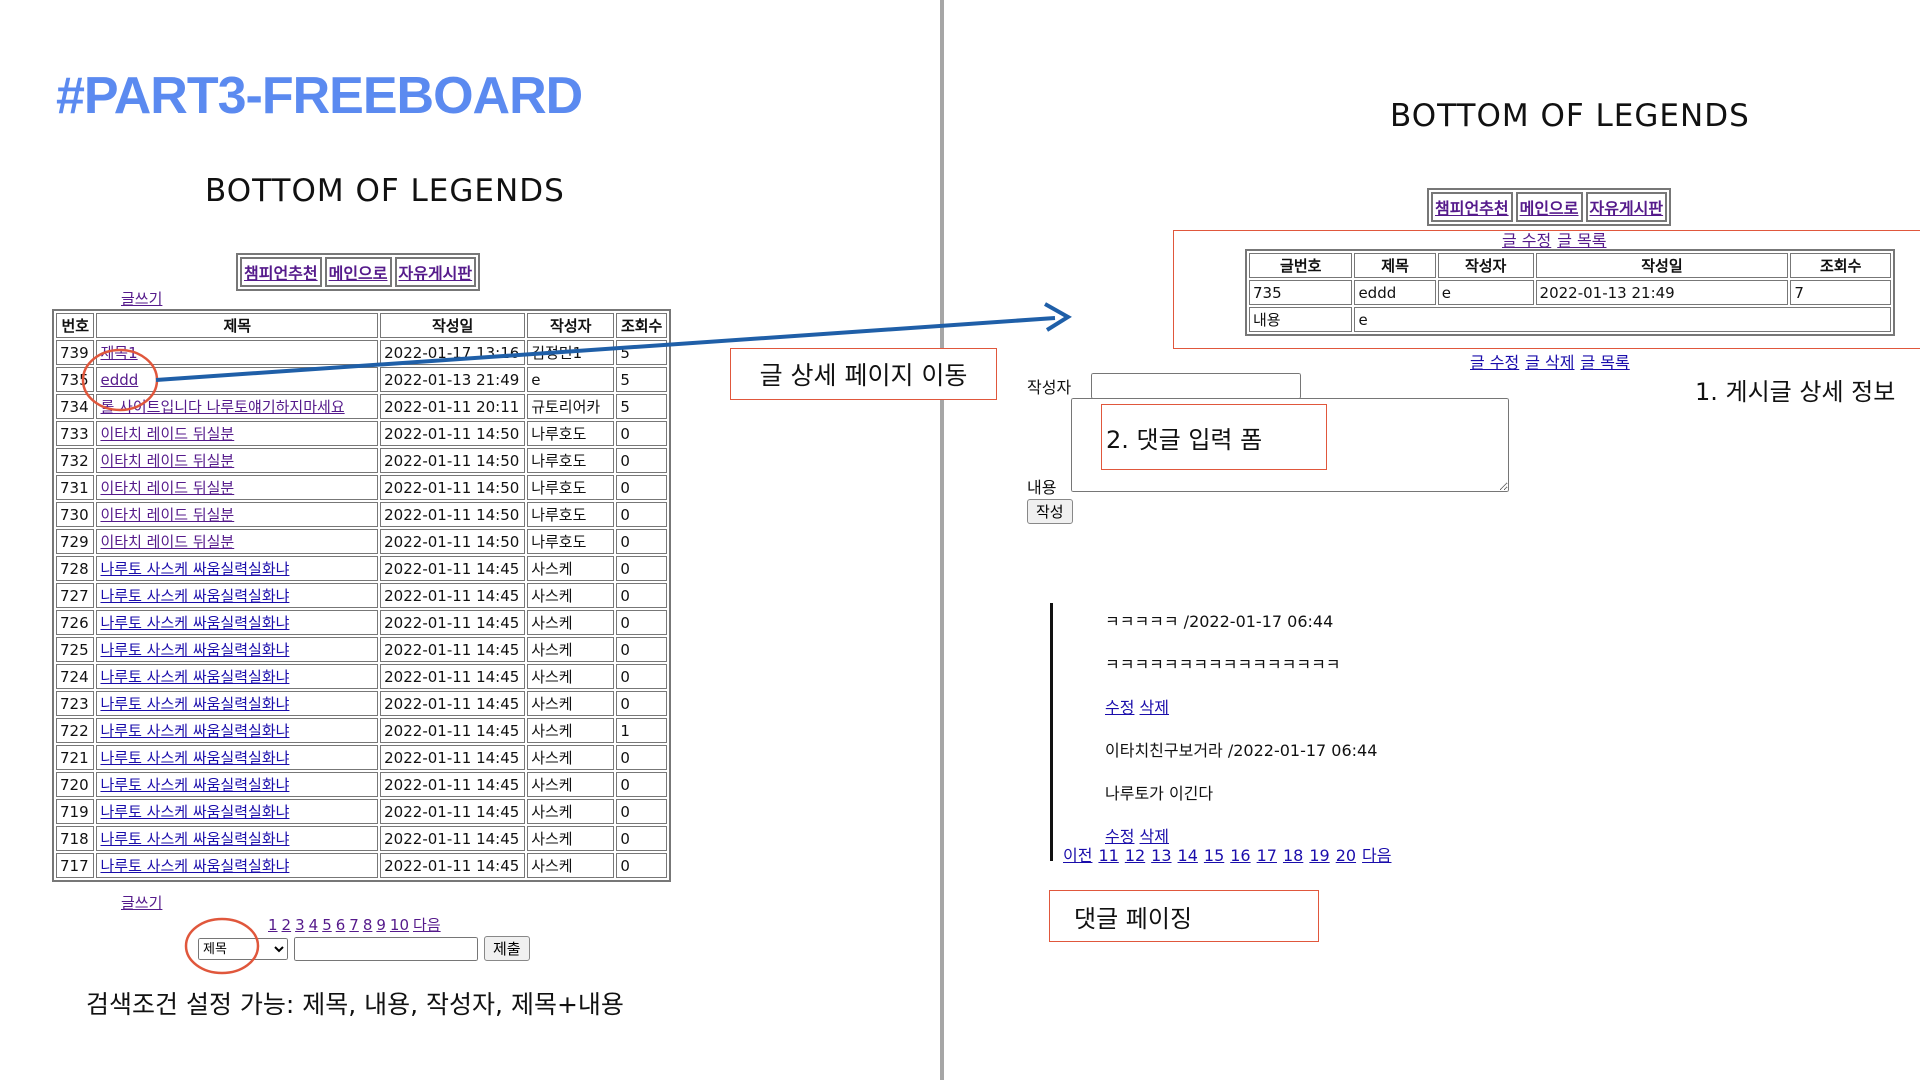  What do you see at coordinates (361, 811) in the screenshot?
I see `table-row: 719 나루토 사스케 싸움실력실화냐 2022-01-11 14:45 사스케 0` at bounding box center [361, 811].